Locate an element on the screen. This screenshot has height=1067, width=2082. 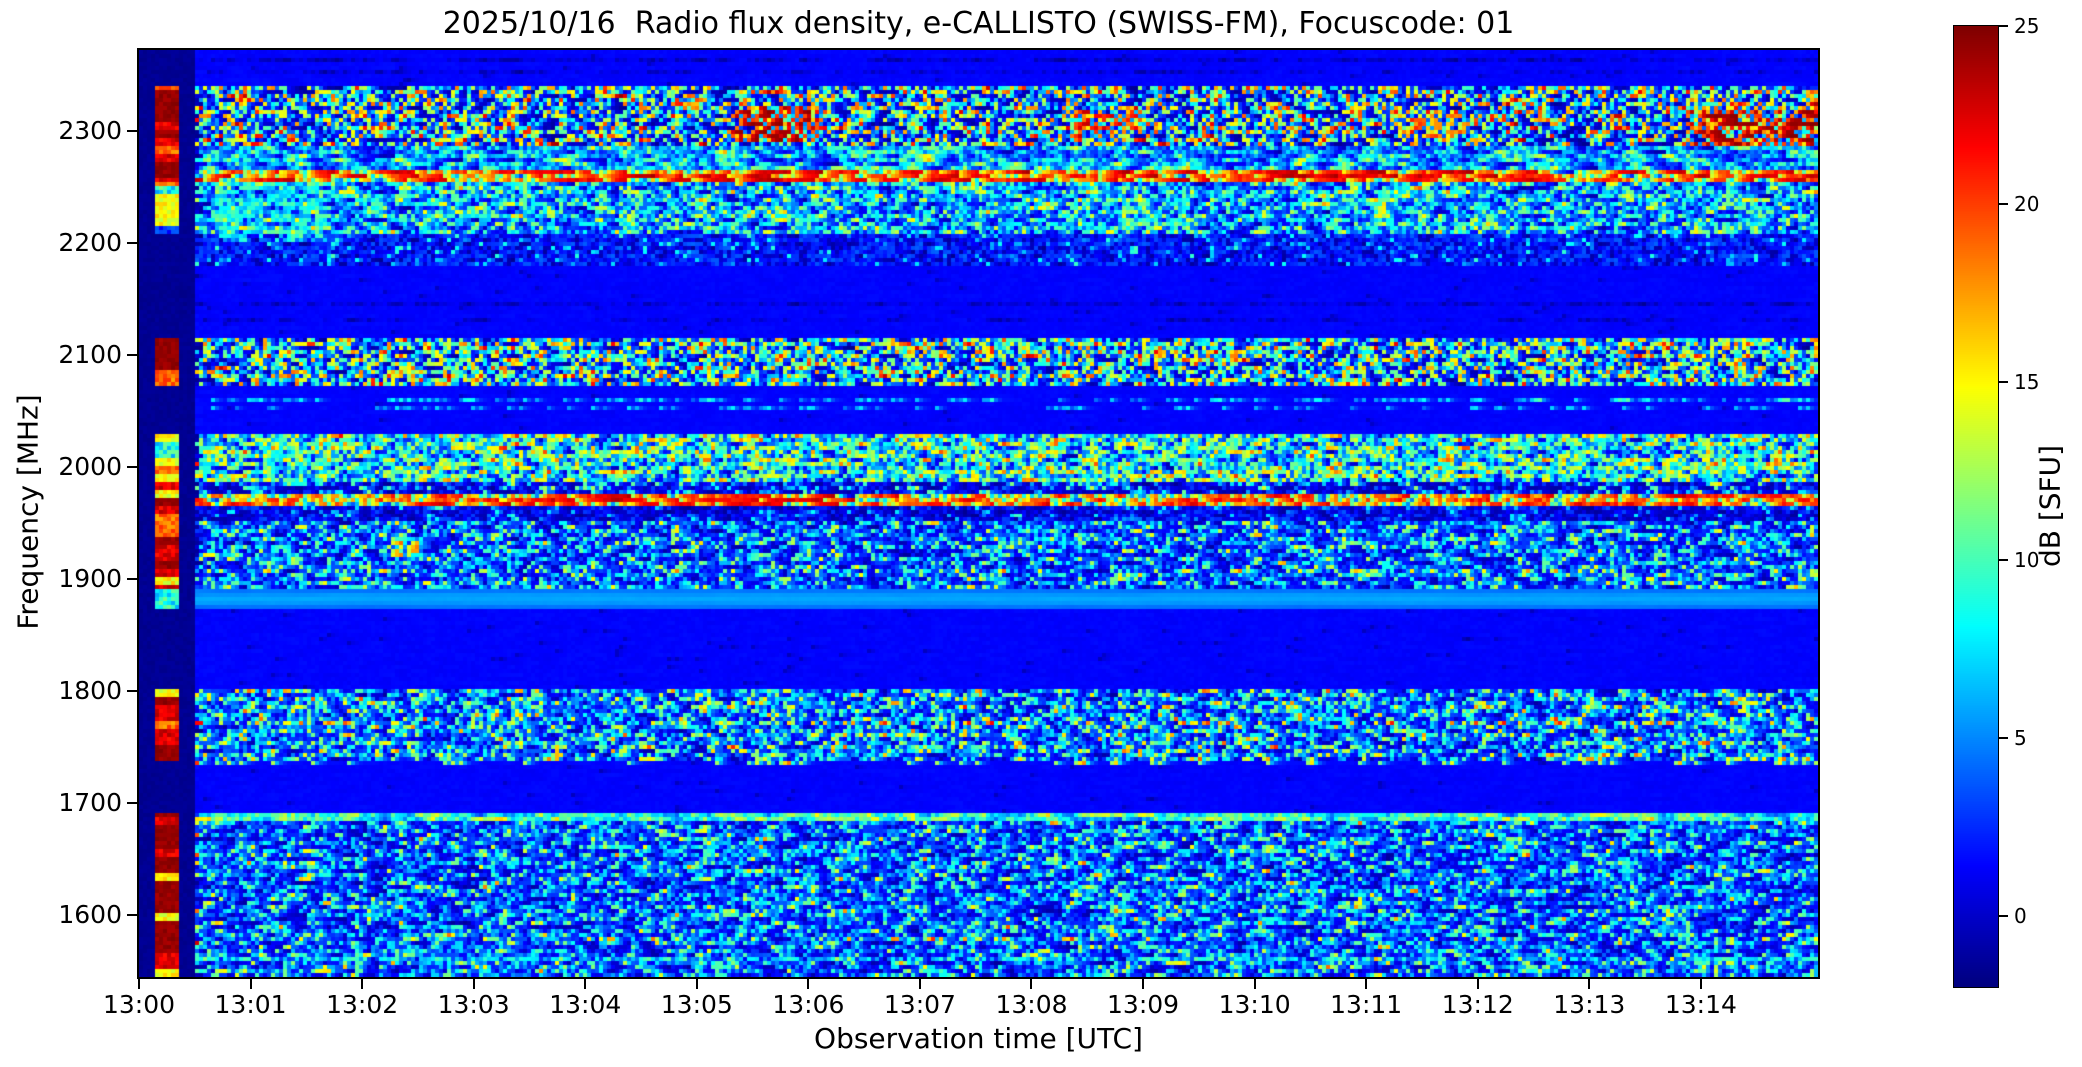
x-tick-label: 13:03 is located at coordinates (473, 1004).